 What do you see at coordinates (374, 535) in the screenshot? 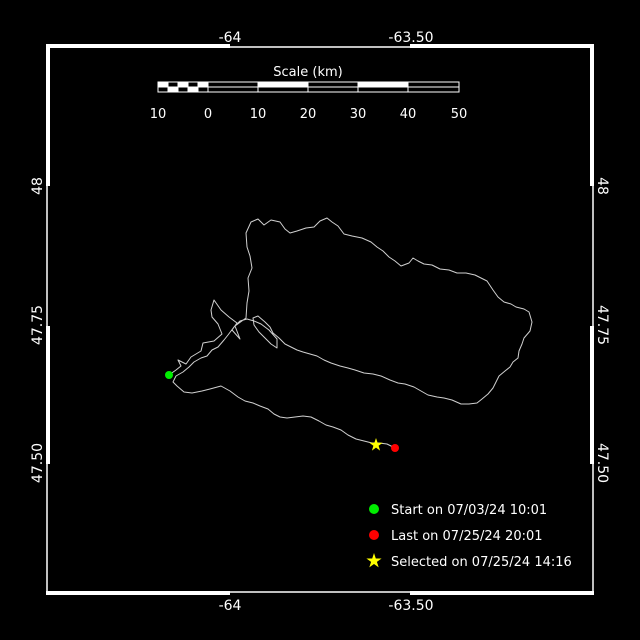
I see `legend-last-icon` at bounding box center [374, 535].